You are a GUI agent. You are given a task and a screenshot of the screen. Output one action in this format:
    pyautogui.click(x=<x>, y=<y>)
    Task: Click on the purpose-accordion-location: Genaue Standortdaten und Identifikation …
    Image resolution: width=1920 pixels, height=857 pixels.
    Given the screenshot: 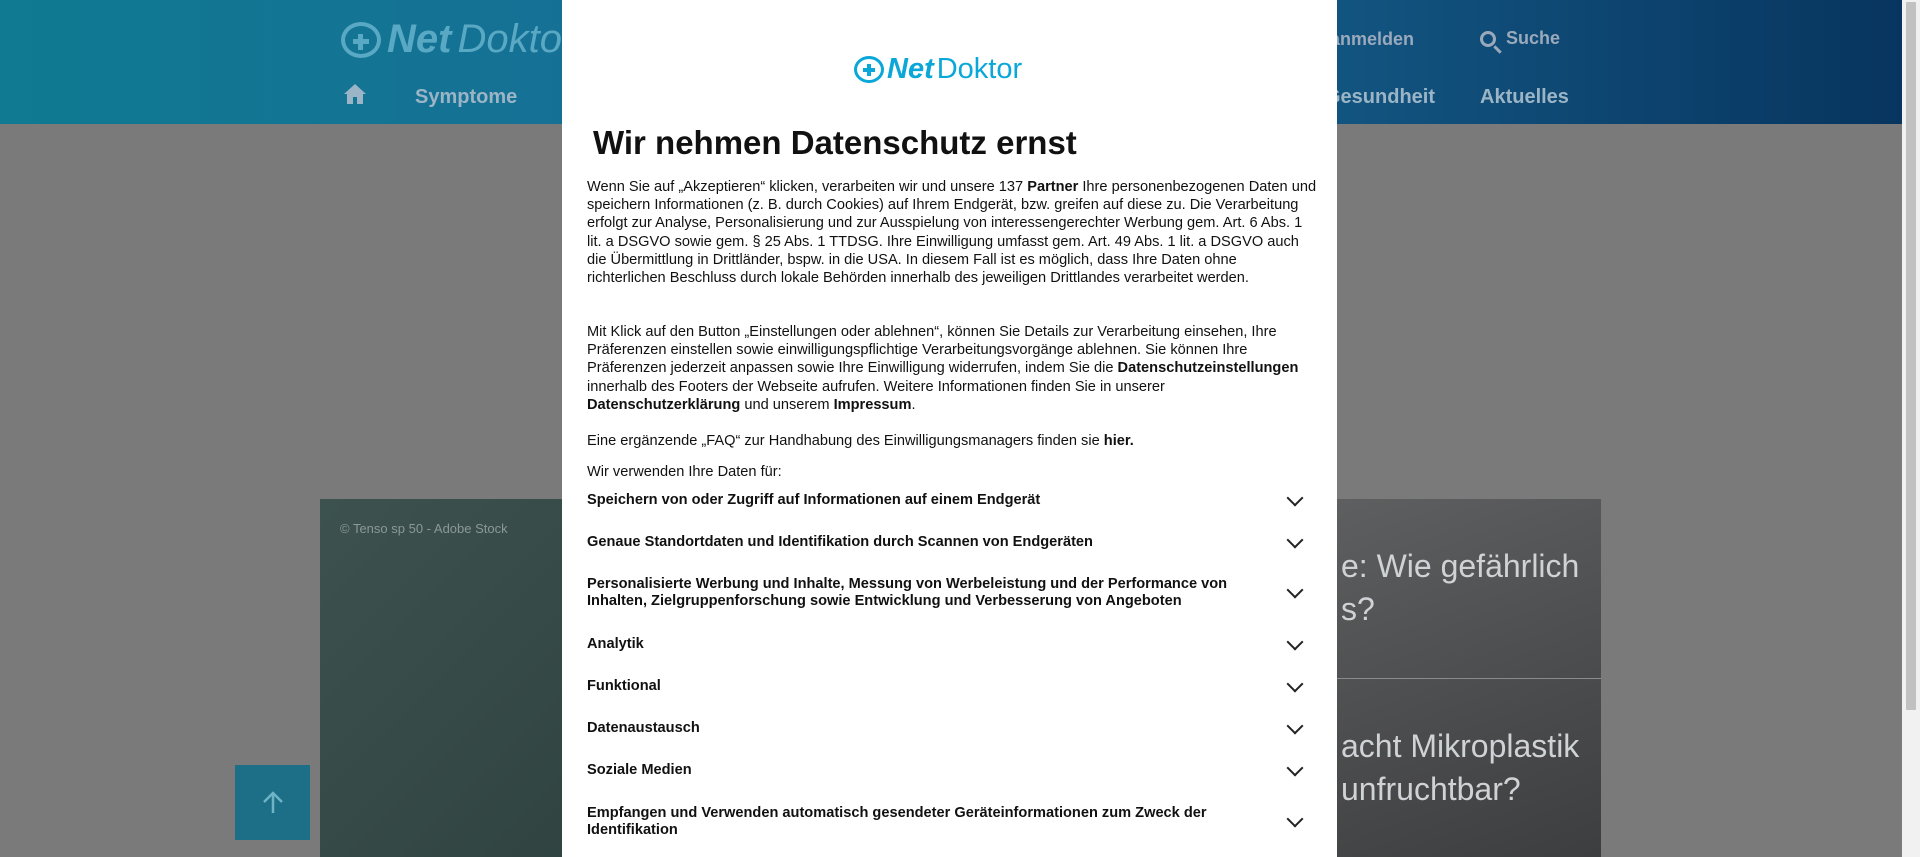 What is the action you would take?
    pyautogui.click(x=948, y=541)
    